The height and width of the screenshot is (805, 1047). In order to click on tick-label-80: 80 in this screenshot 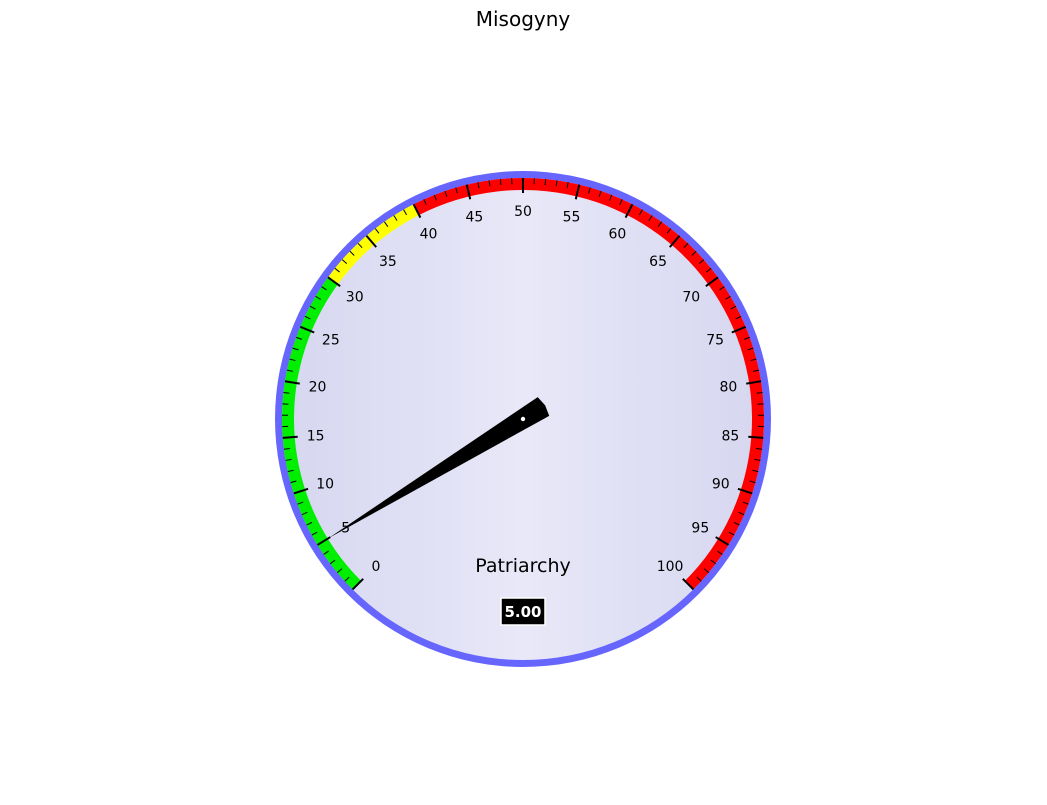, I will do `click(729, 387)`.